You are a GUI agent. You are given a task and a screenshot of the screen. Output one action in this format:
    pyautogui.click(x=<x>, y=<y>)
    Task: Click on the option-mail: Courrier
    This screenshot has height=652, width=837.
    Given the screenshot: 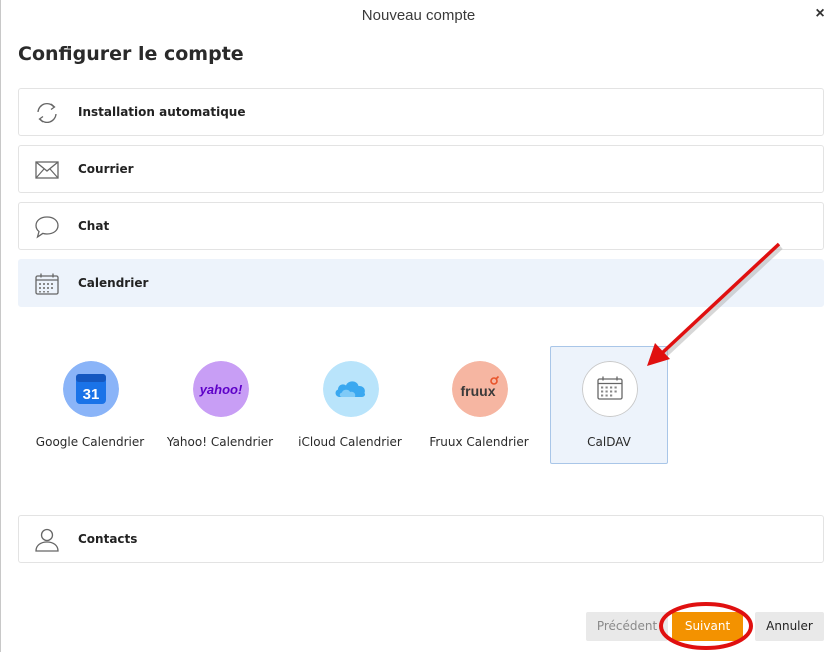 What is the action you would take?
    pyautogui.click(x=421, y=169)
    